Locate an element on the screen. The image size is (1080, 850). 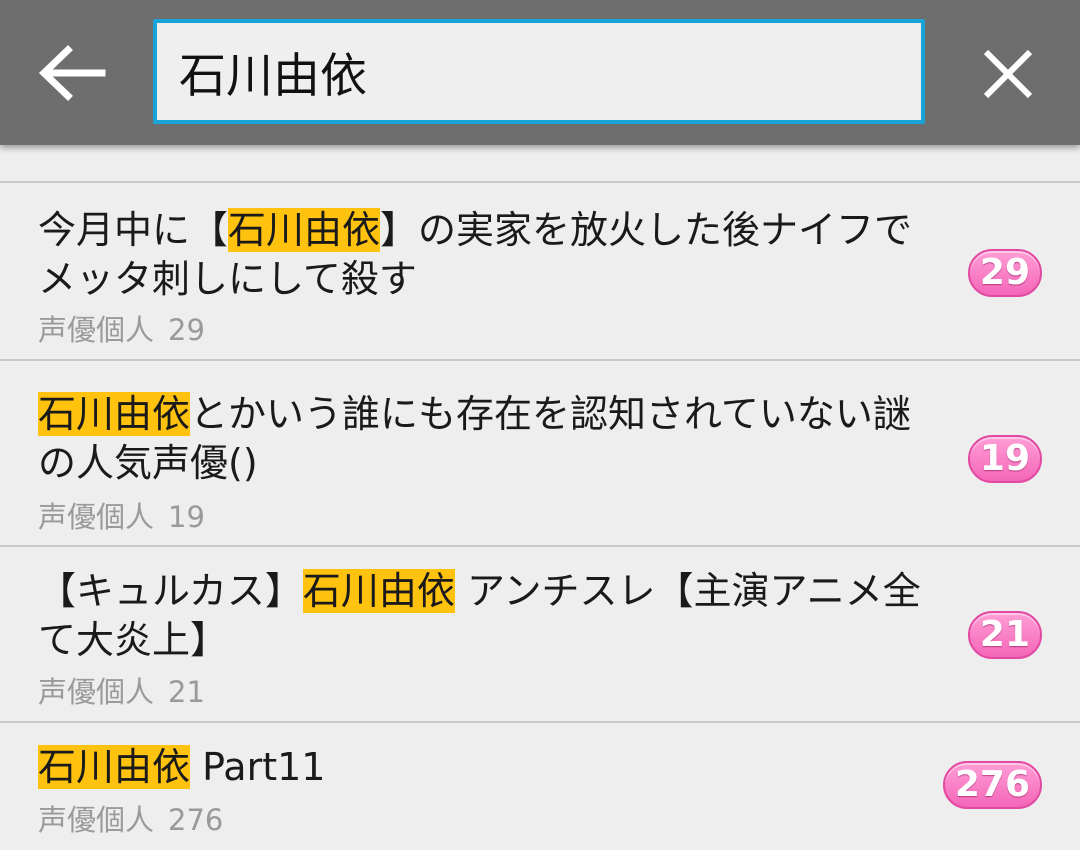
thread-meta: 声優個人 276 is located at coordinates (130, 818).